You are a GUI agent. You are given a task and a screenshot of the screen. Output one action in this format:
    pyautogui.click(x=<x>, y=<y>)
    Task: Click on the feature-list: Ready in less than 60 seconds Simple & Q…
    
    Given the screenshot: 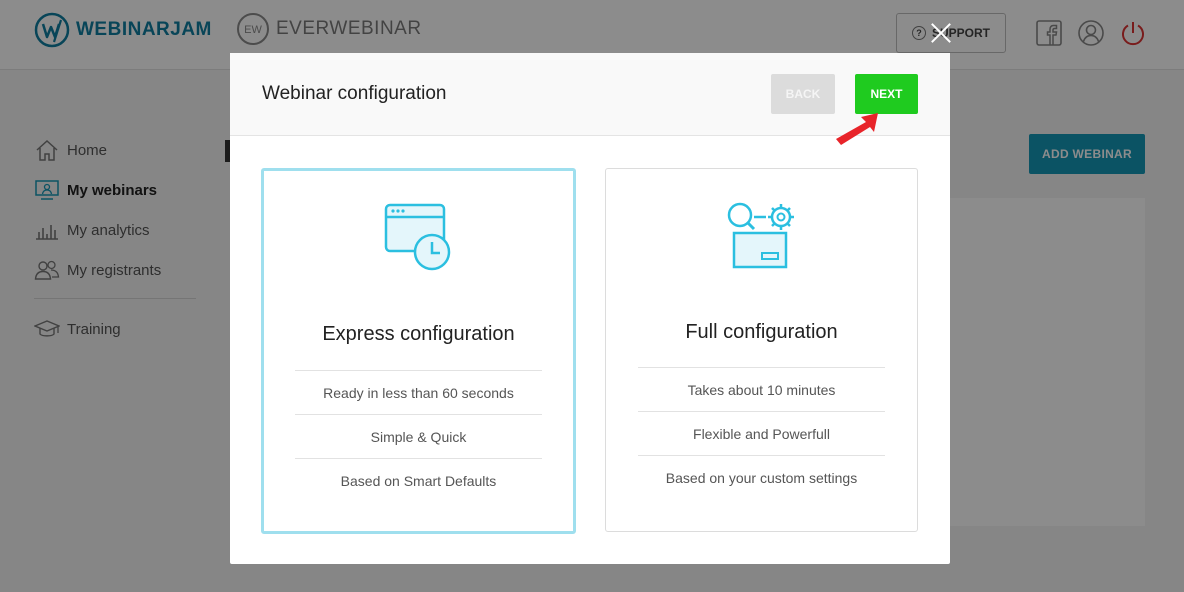 What is the action you would take?
    pyautogui.click(x=418, y=436)
    